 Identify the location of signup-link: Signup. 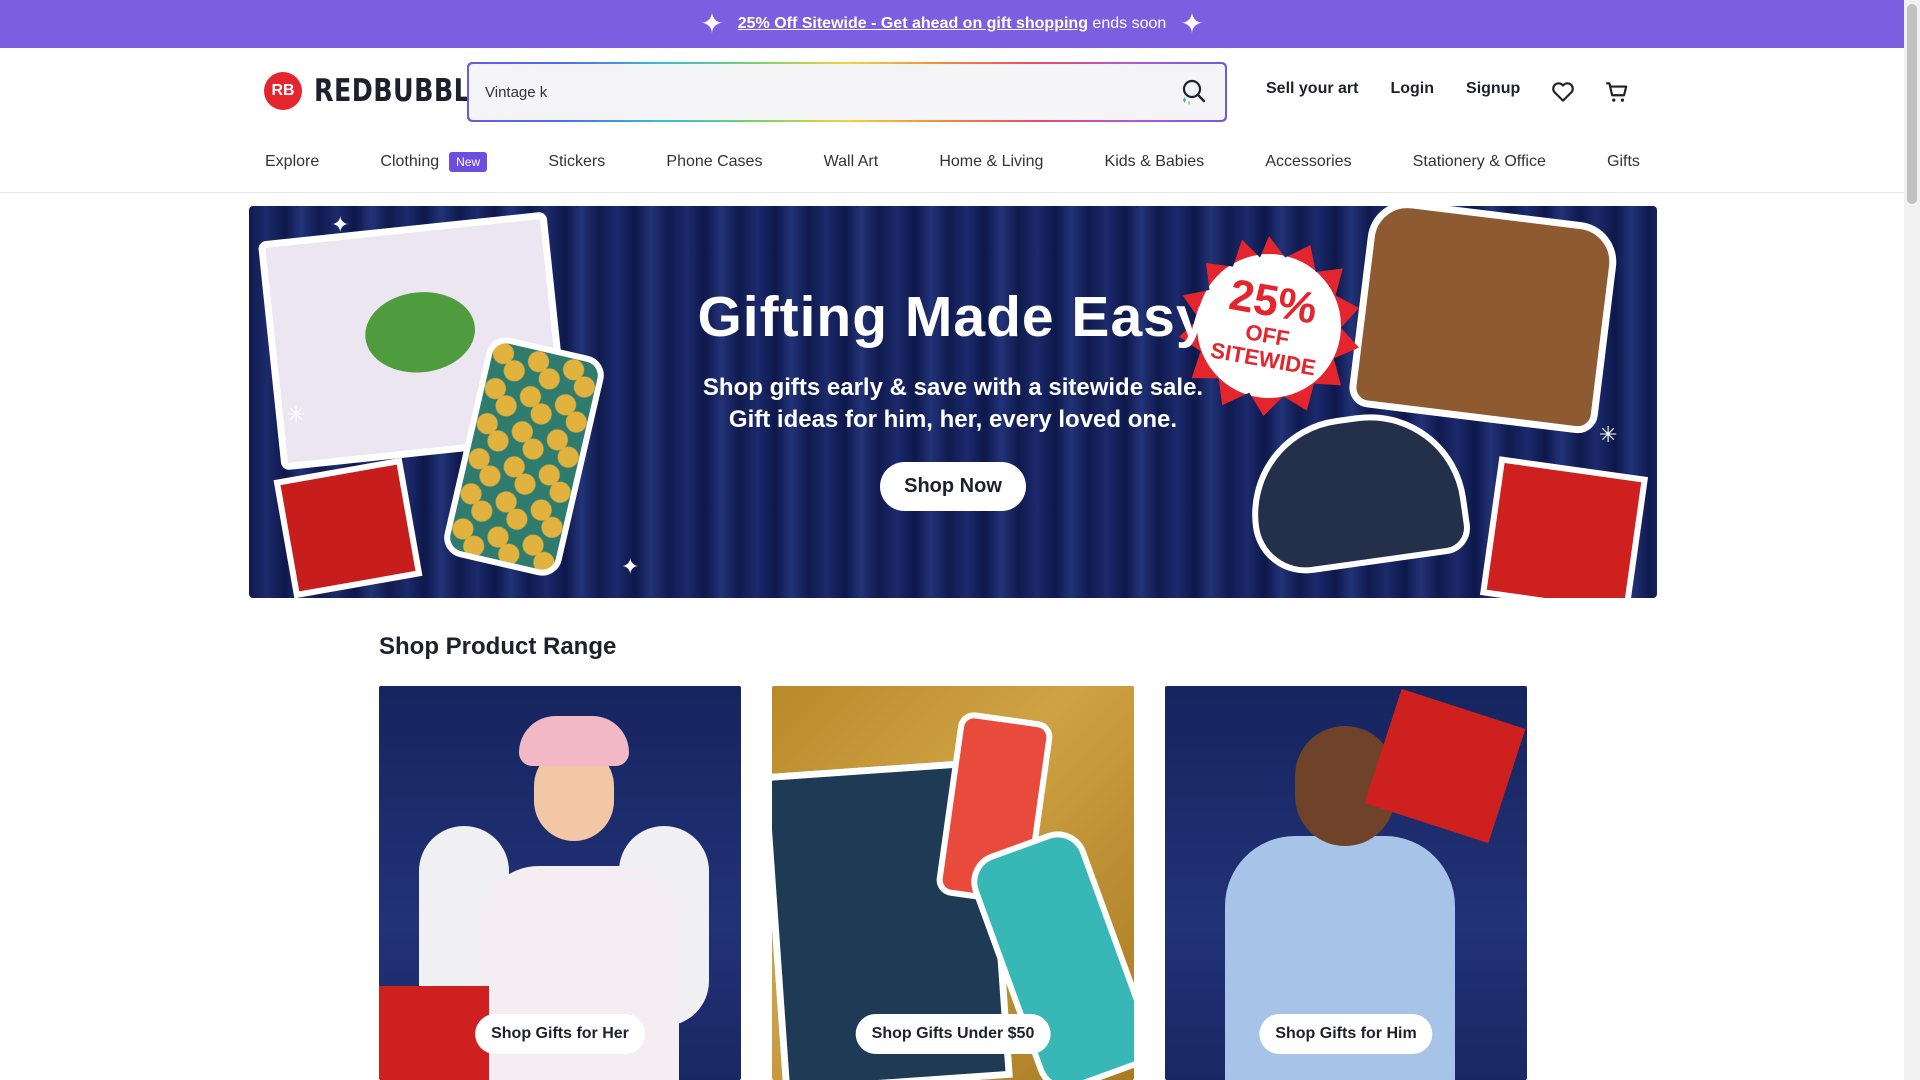
(1493, 89).